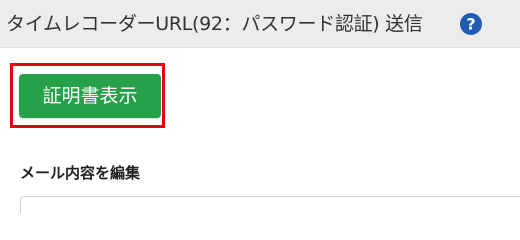 The width and height of the screenshot is (520, 240). I want to click on edit-mail-content-label: メール内容を編集, so click(80, 173).